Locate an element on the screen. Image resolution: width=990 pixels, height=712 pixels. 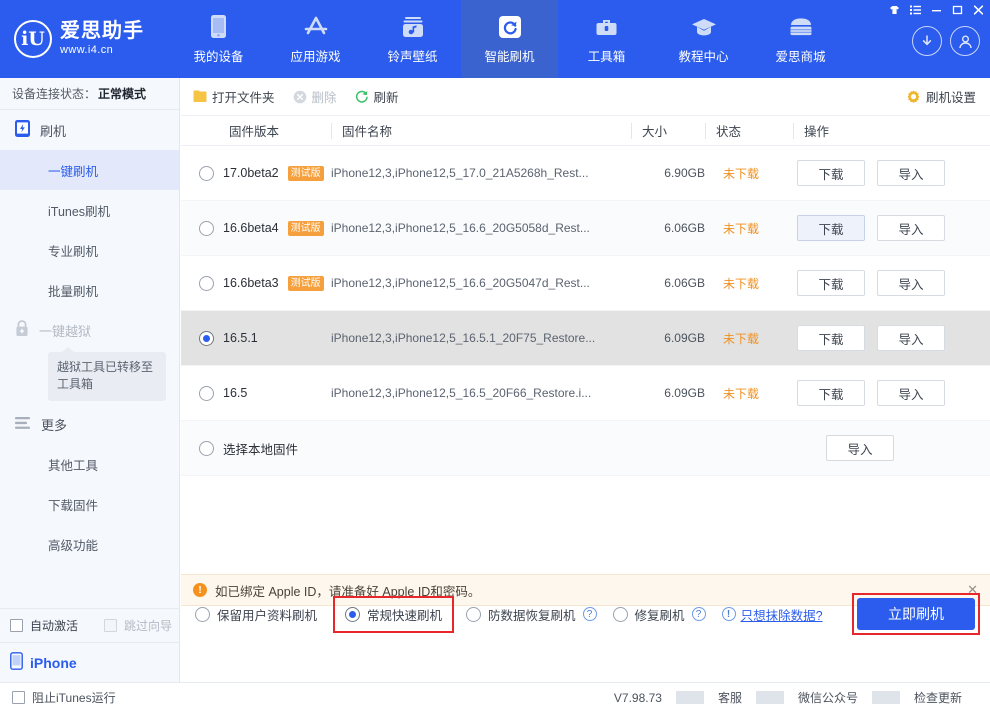
iphone-icon is located at coordinates (16, 662).